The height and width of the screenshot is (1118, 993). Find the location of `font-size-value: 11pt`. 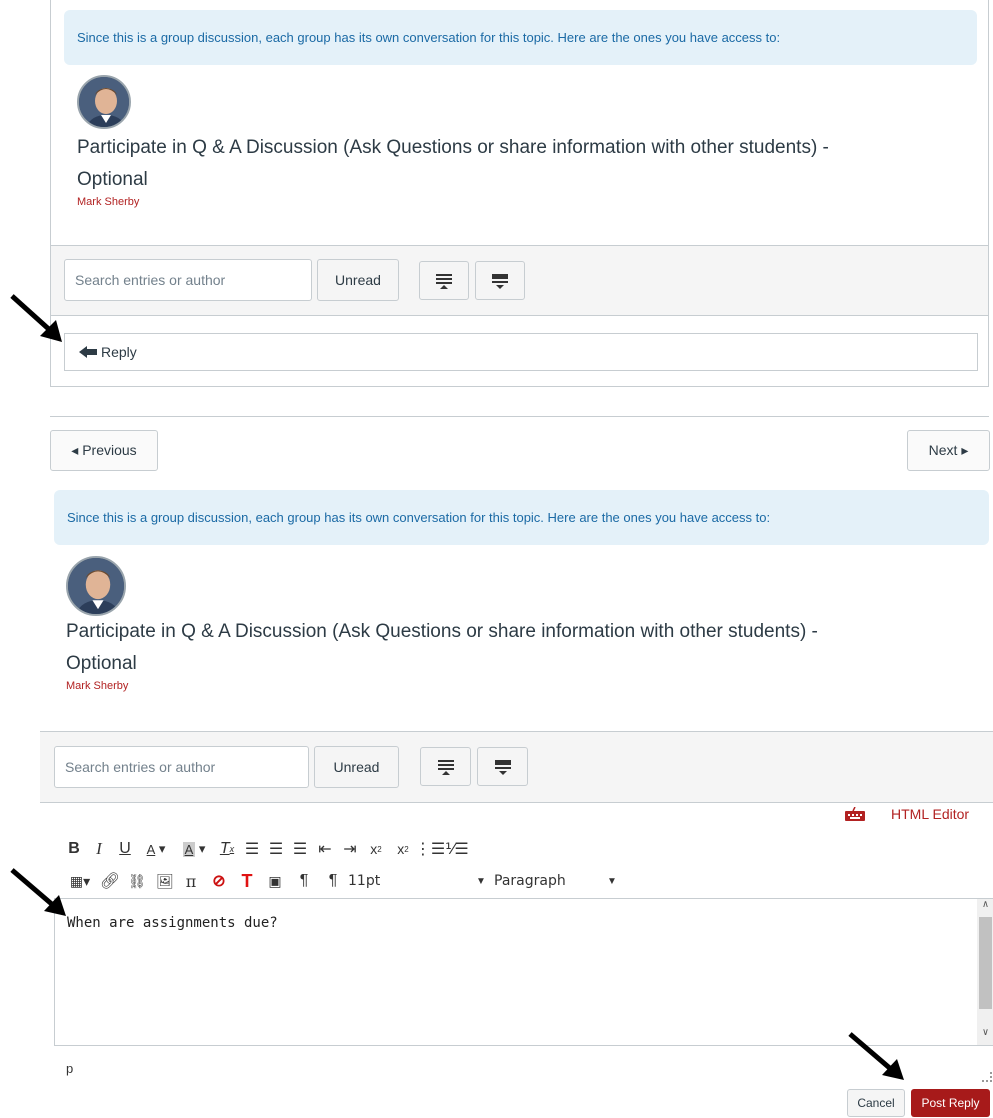

font-size-value: 11pt is located at coordinates (364, 881).